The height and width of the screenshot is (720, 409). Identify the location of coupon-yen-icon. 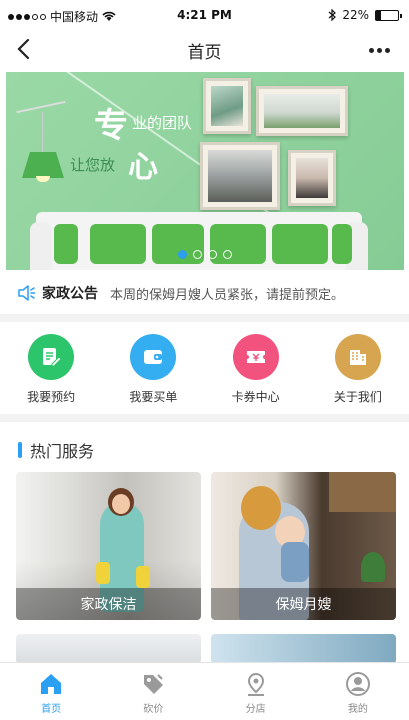
(255, 357).